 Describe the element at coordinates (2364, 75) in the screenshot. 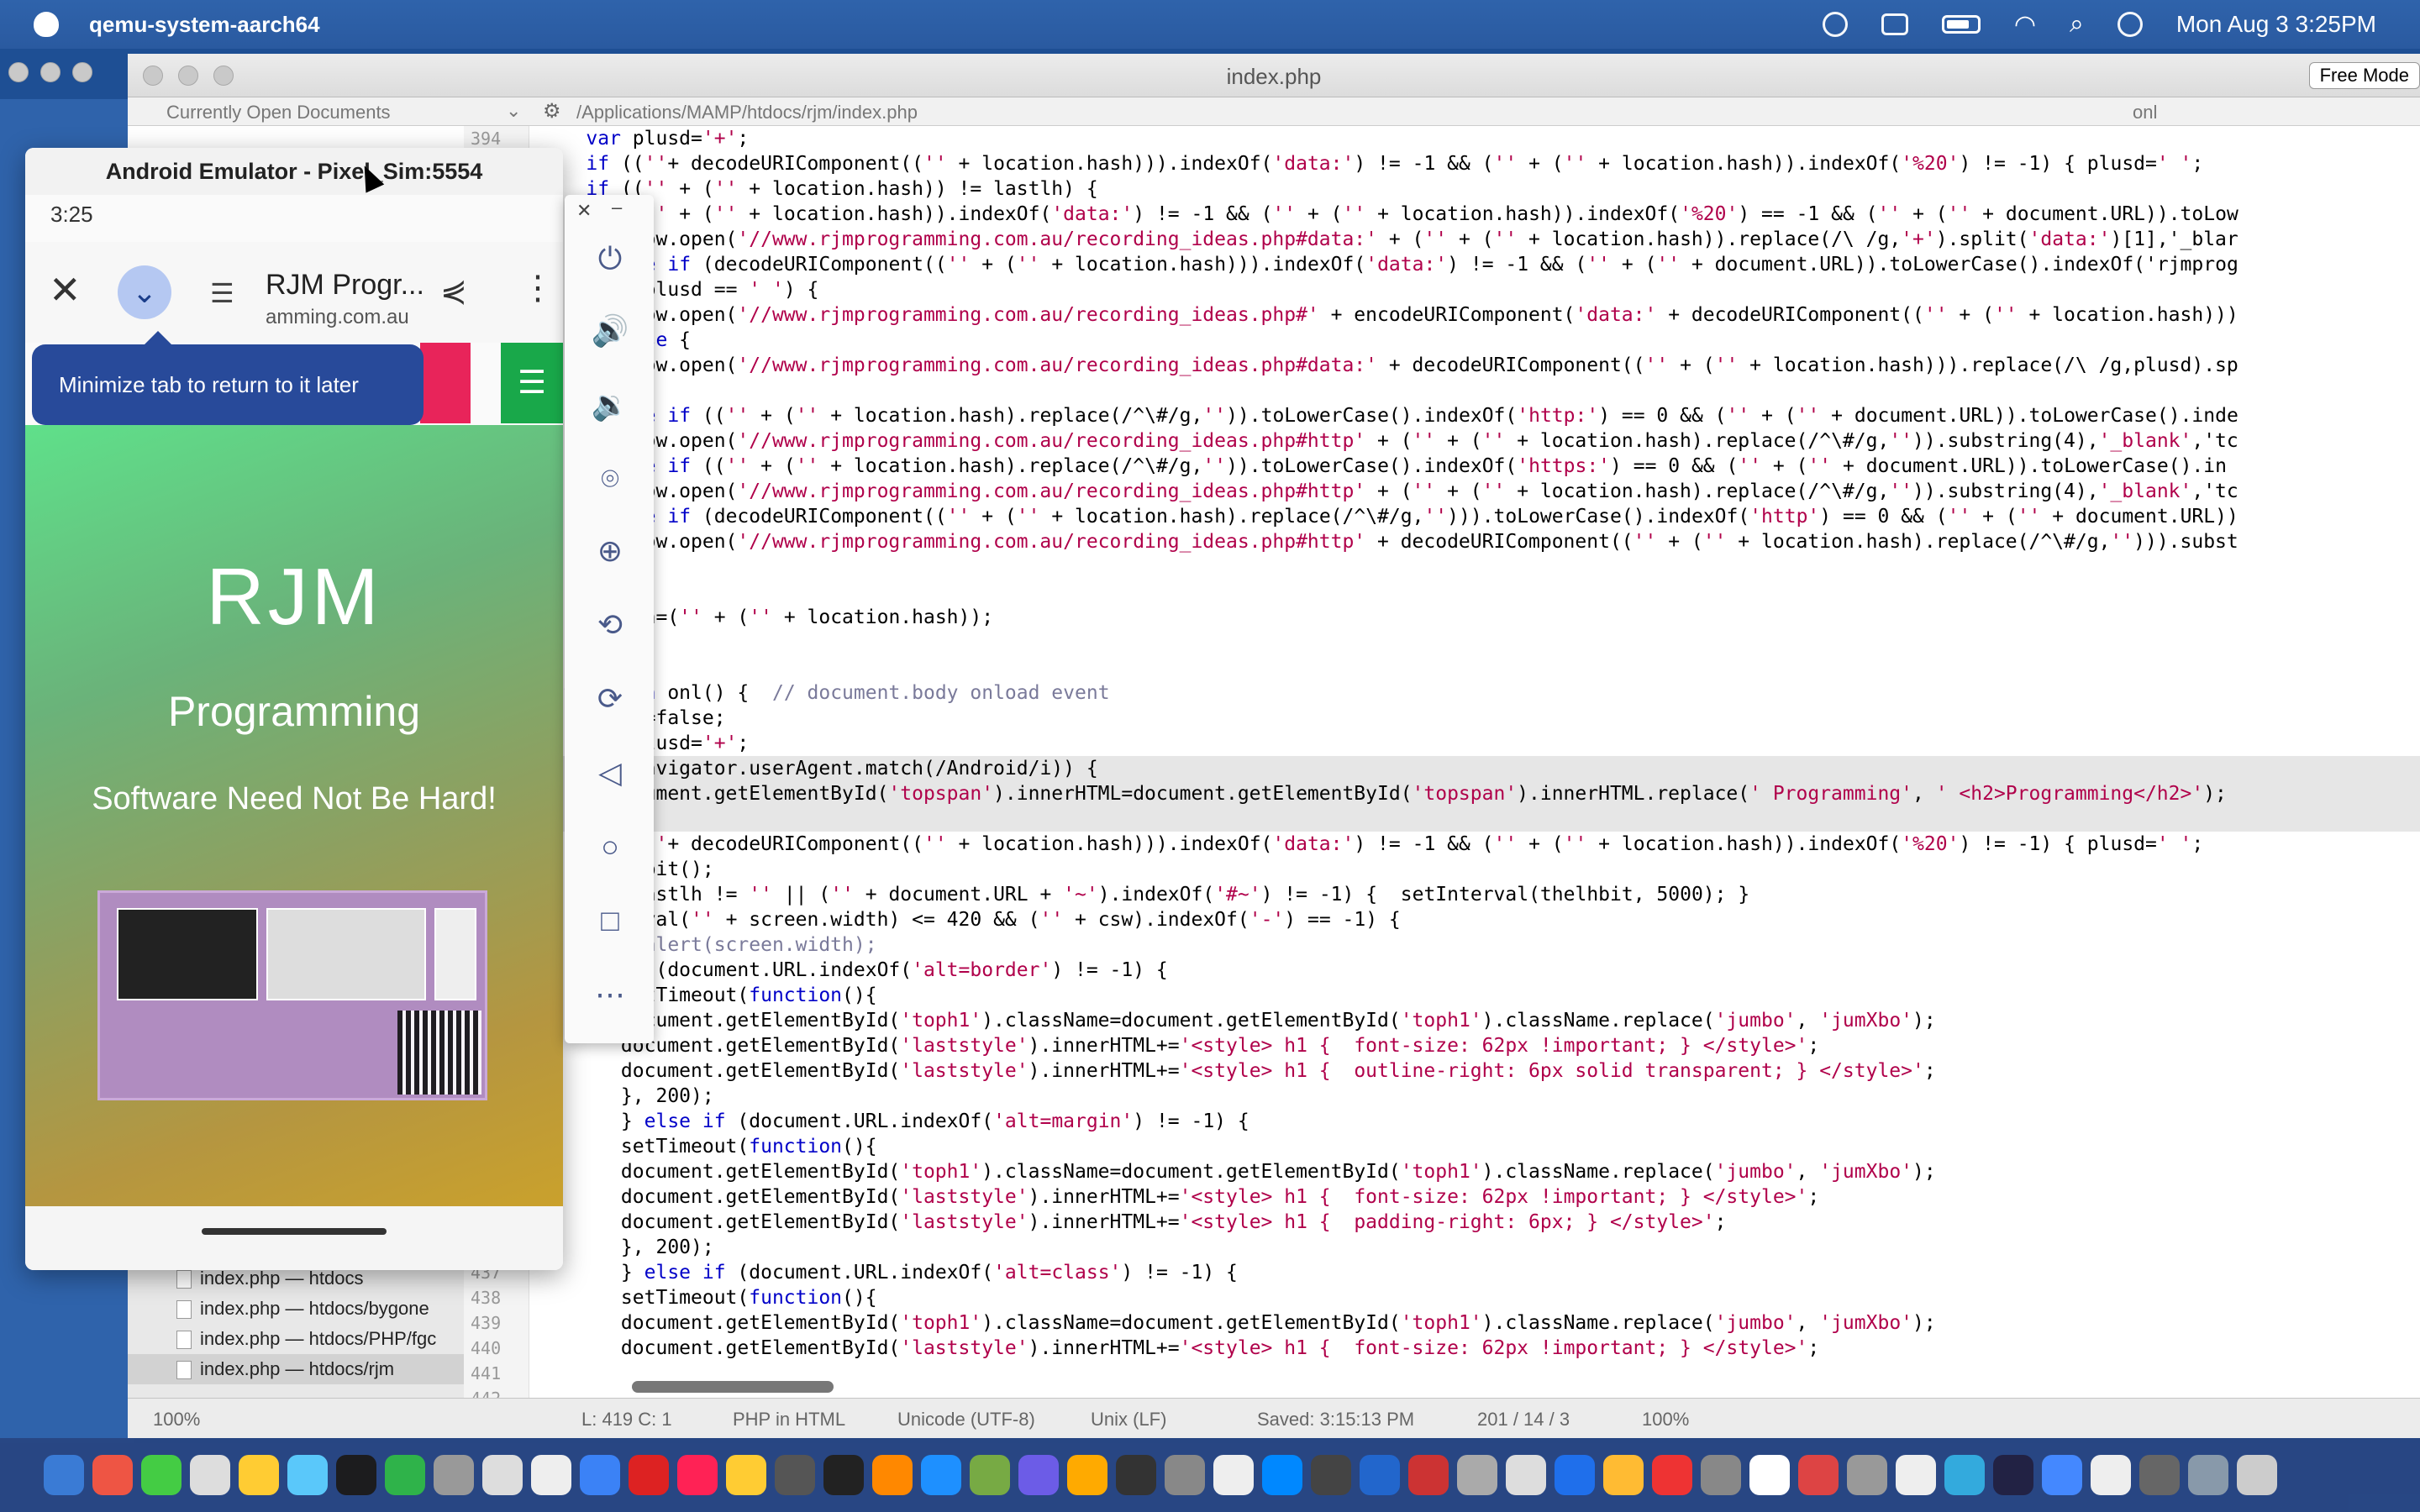

I see `free-mode-button: Free Mode` at that location.